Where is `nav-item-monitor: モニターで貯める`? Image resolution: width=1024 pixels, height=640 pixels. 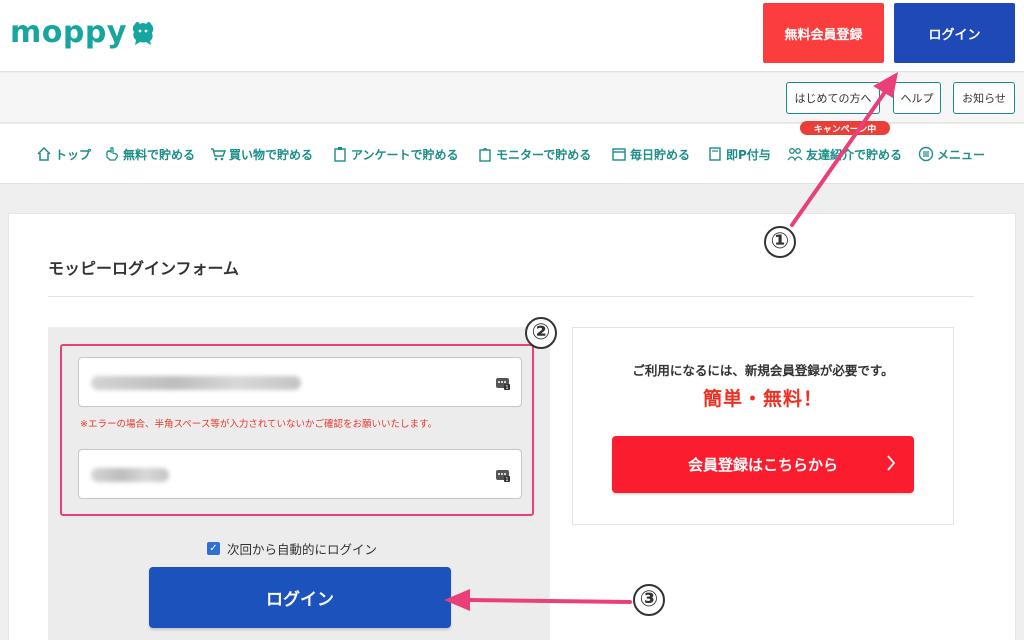
nav-item-monitor: モニターで貯める is located at coordinates (534, 154).